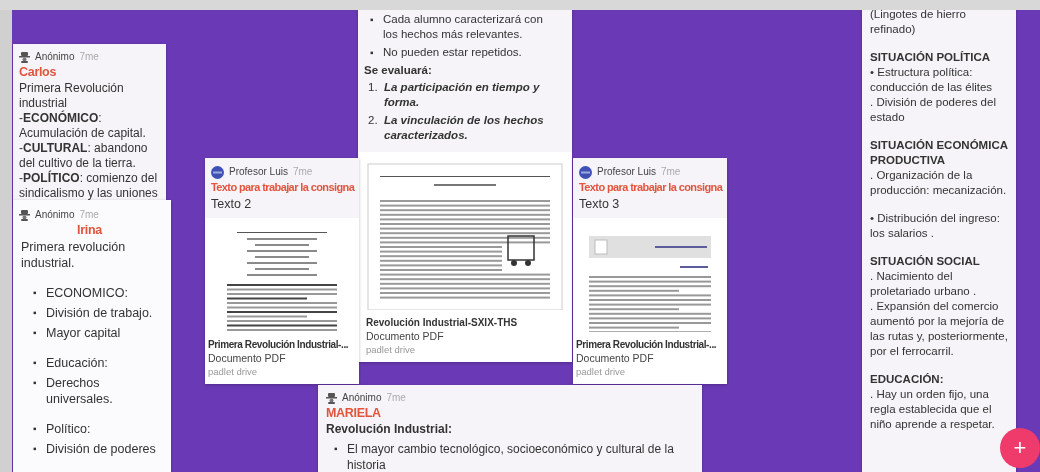 This screenshot has width=1040, height=472. What do you see at coordinates (398, 70) in the screenshot?
I see `post-heading: Se evaluará:` at bounding box center [398, 70].